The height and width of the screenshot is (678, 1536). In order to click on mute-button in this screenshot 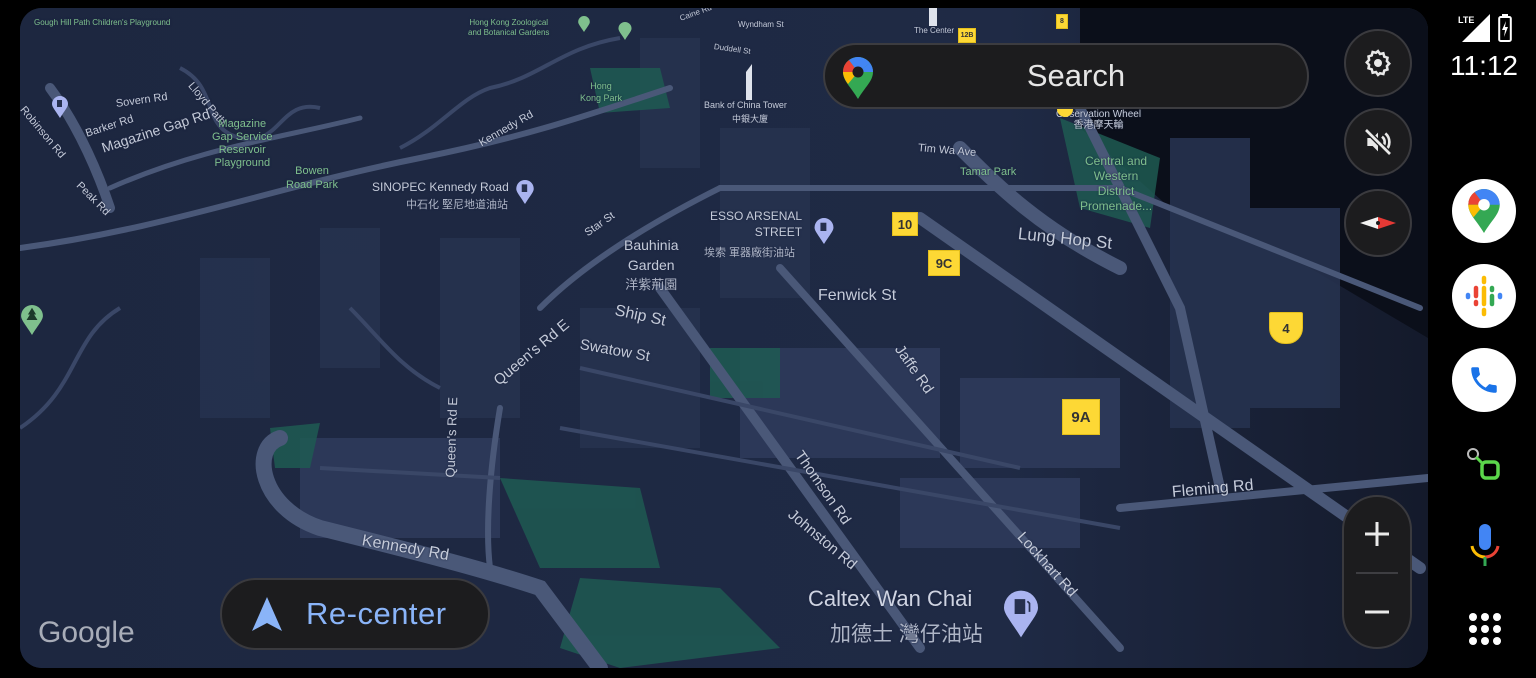, I will do `click(1378, 142)`.